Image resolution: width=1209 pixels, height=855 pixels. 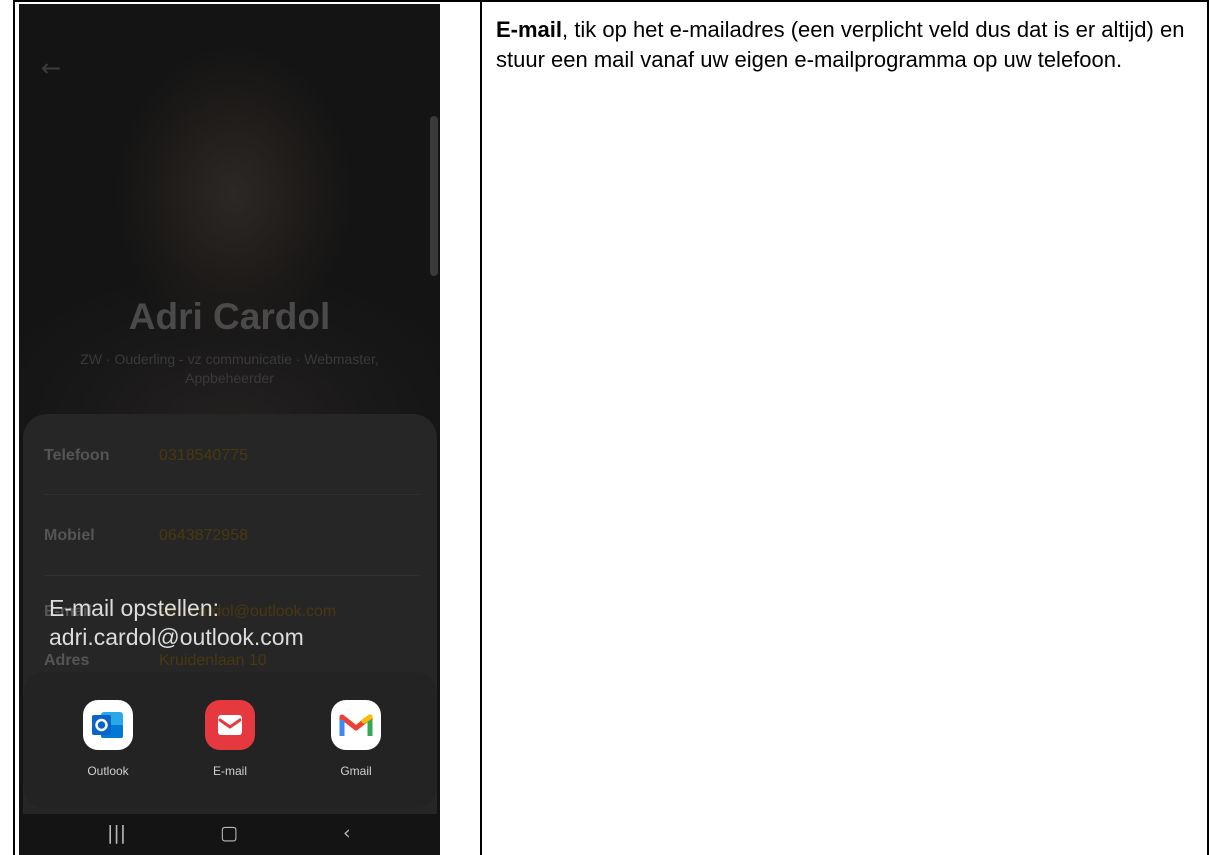 I want to click on table-border-middle, so click(x=481, y=427).